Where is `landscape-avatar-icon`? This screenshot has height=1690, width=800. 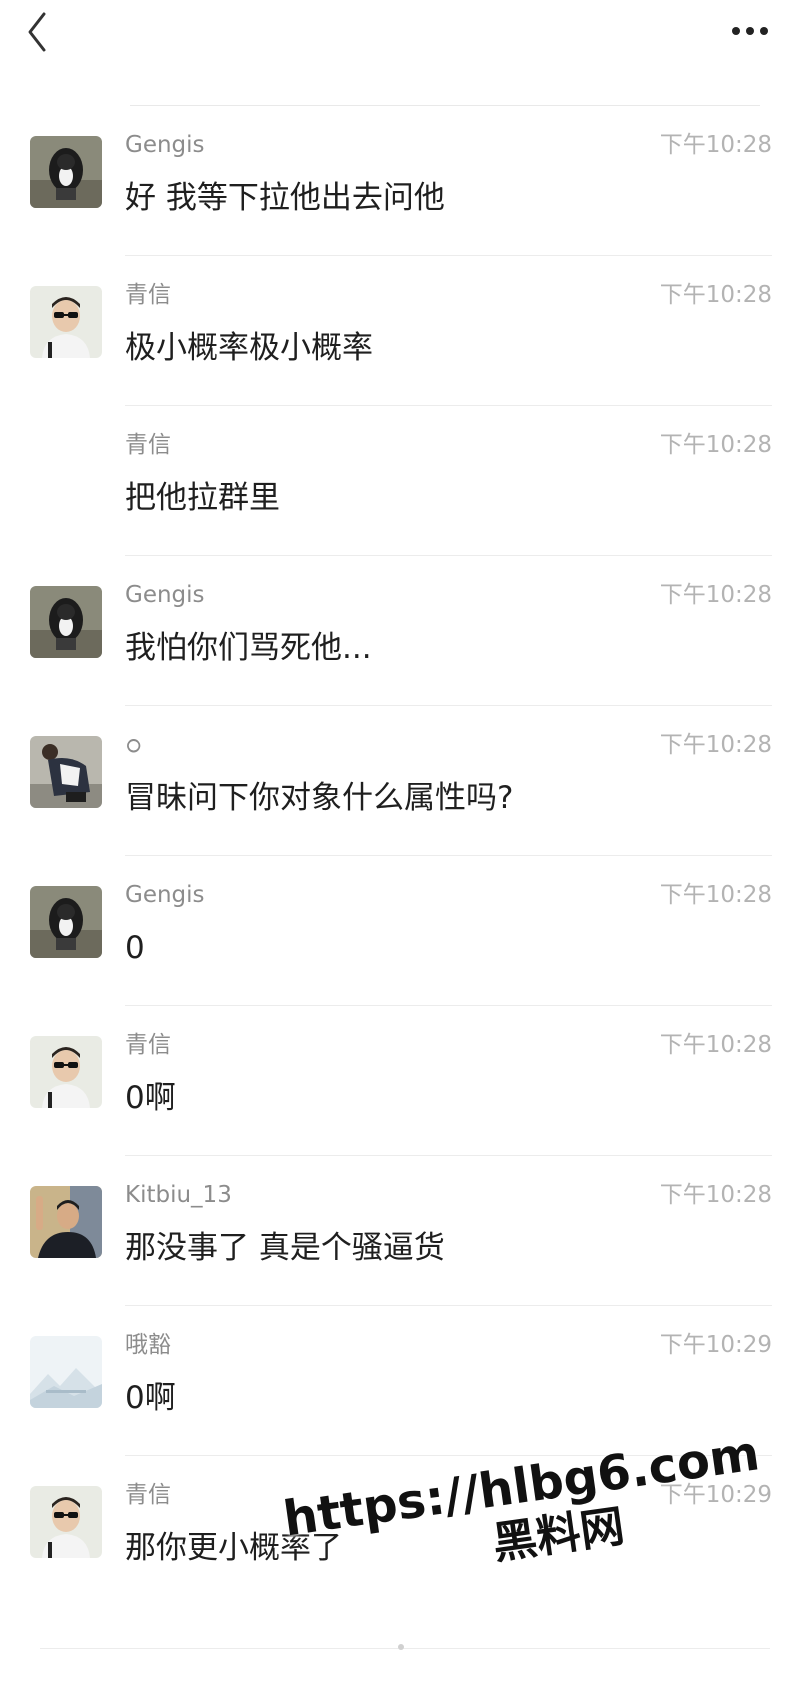
landscape-avatar-icon is located at coordinates (66, 1372).